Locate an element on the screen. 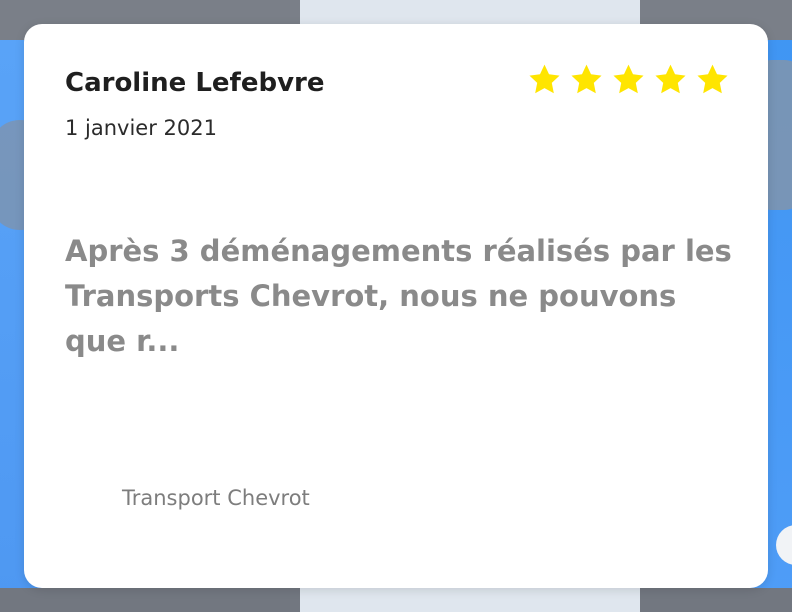  review-date: 1 janvier 2021 is located at coordinates (141, 128).